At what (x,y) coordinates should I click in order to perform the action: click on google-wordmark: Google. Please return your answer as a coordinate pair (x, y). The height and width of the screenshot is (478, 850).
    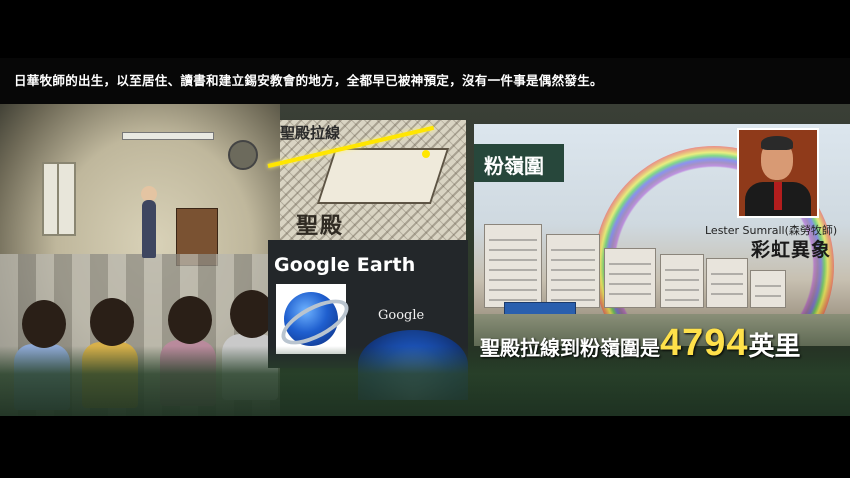
    Looking at the image, I should click on (401, 315).